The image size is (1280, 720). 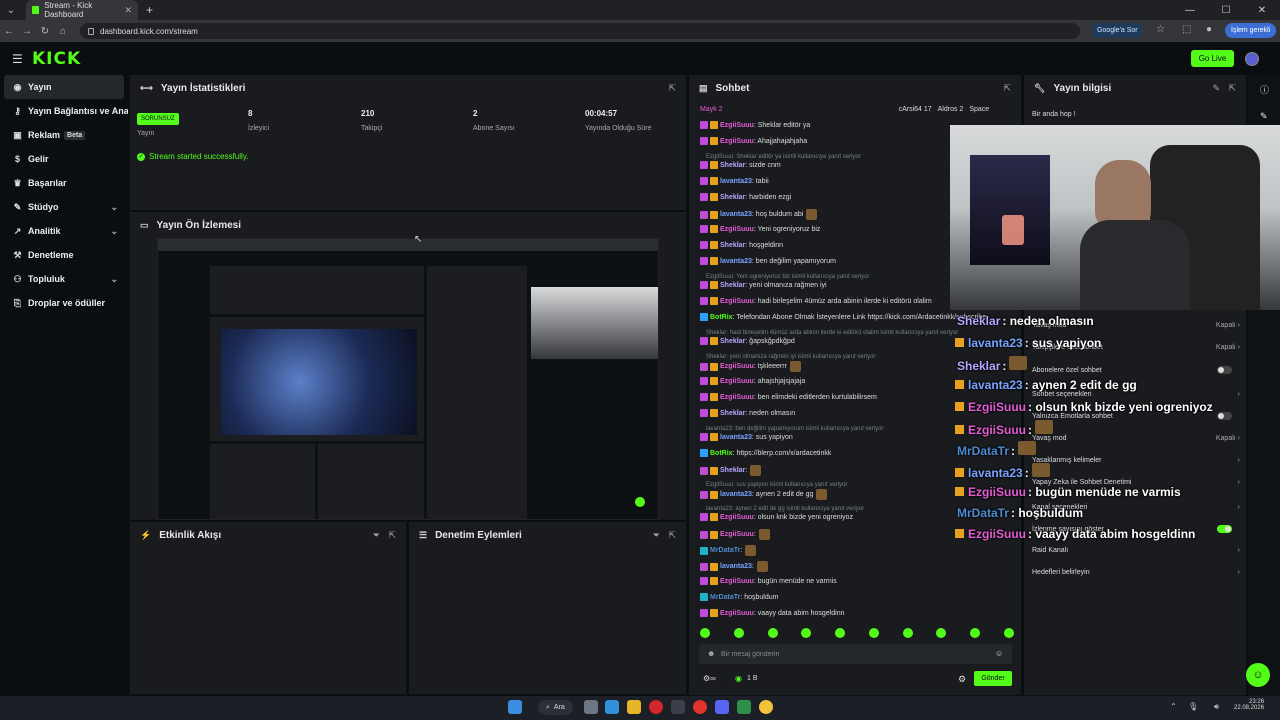 I want to click on emote-picker-icon: ☻, so click(x=711, y=653).